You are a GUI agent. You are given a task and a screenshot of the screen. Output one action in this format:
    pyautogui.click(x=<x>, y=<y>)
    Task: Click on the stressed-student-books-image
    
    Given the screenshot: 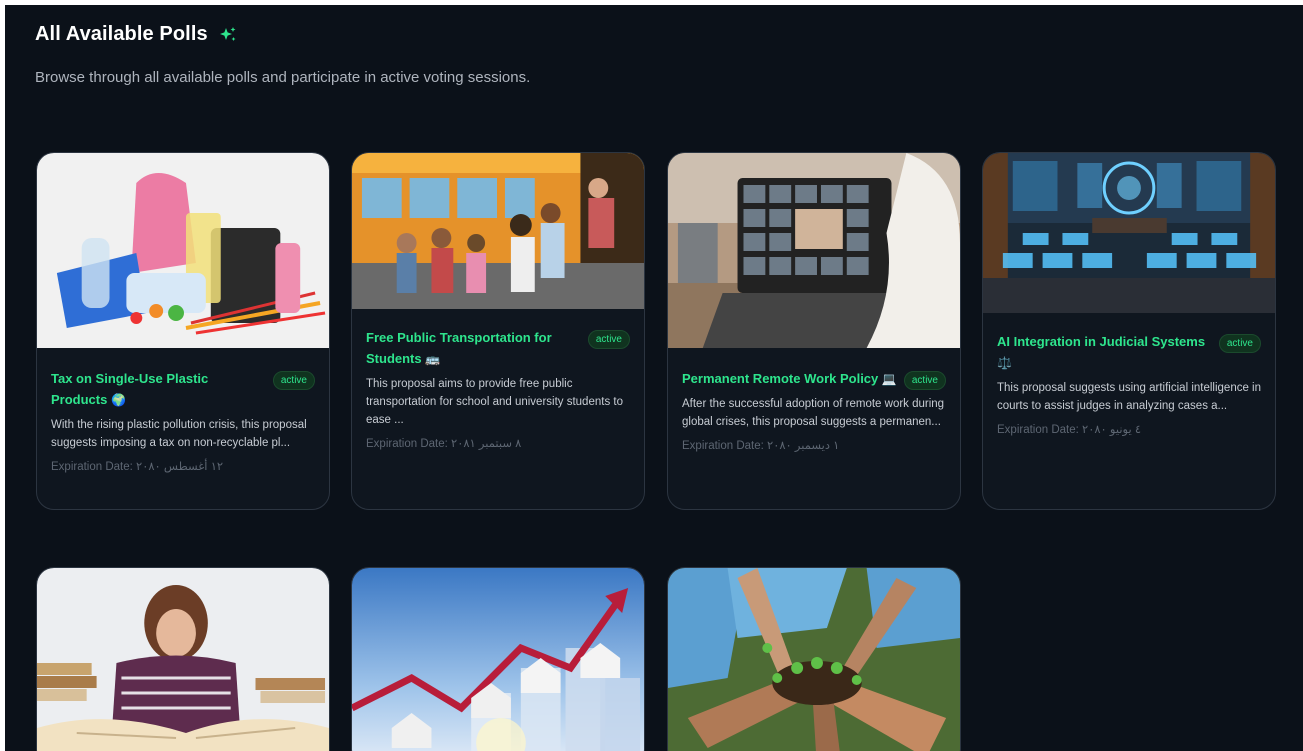 What is the action you would take?
    pyautogui.click(x=183, y=659)
    